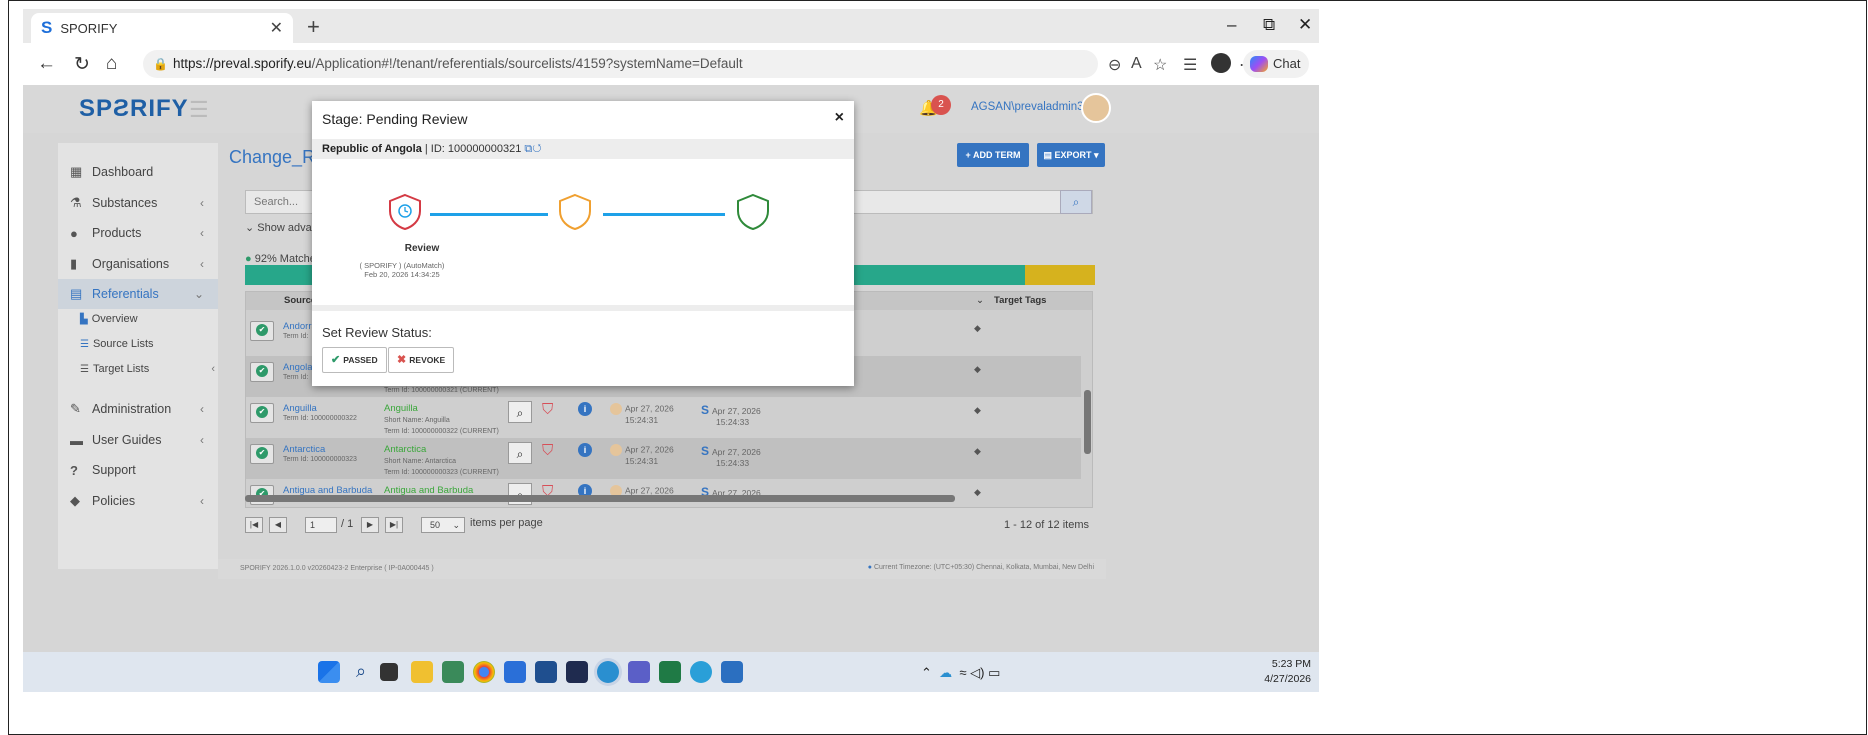  Describe the element at coordinates (1305, 25) in the screenshot. I see `close-window-icon: ✕` at that location.